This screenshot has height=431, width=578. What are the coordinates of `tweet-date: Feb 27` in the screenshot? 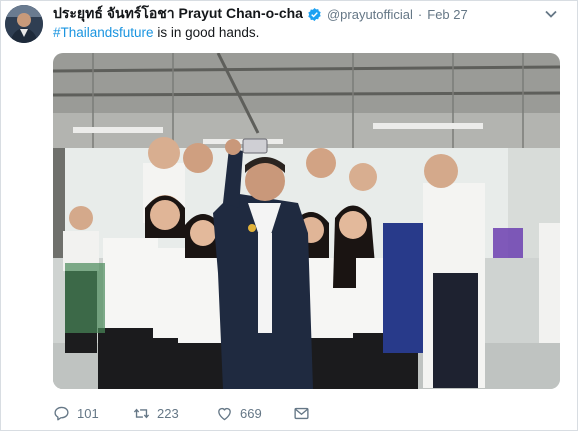 It's located at (447, 14).